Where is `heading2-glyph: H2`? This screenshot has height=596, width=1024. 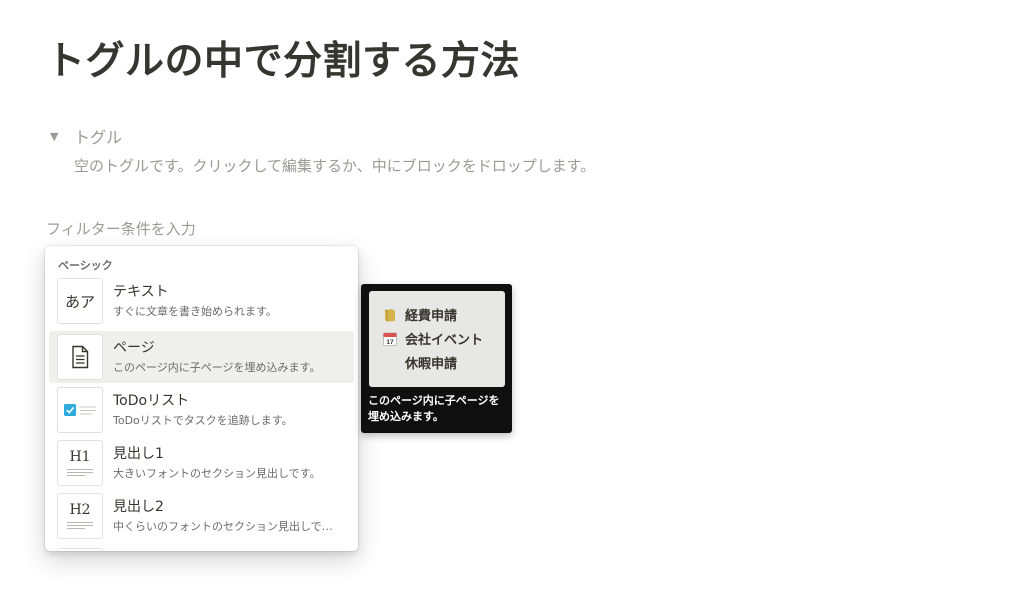 heading2-glyph: H2 is located at coordinates (80, 510).